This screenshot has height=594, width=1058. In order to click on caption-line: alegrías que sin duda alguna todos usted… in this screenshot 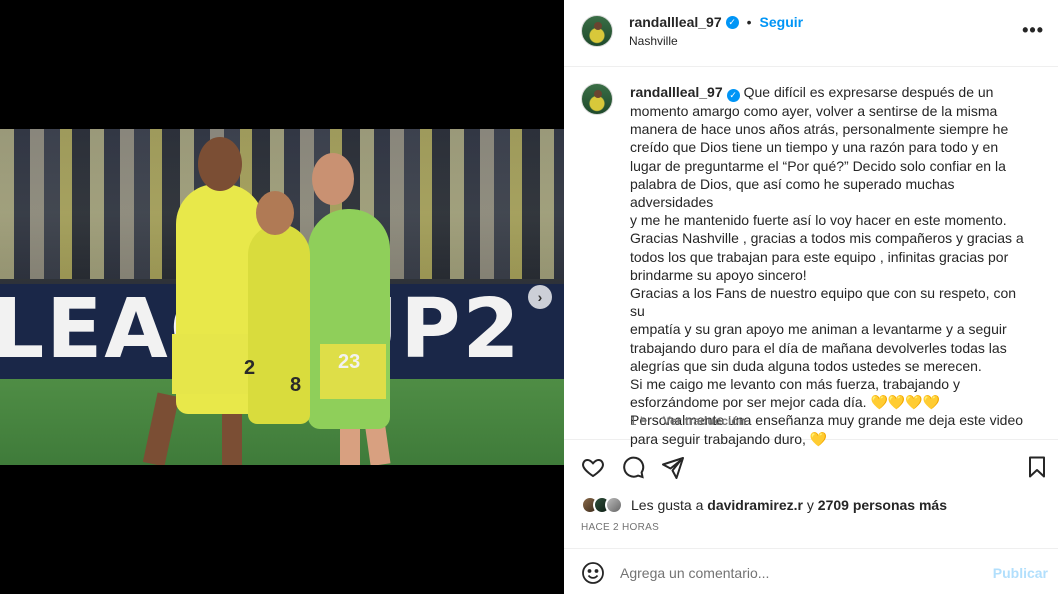, I will do `click(806, 365)`.